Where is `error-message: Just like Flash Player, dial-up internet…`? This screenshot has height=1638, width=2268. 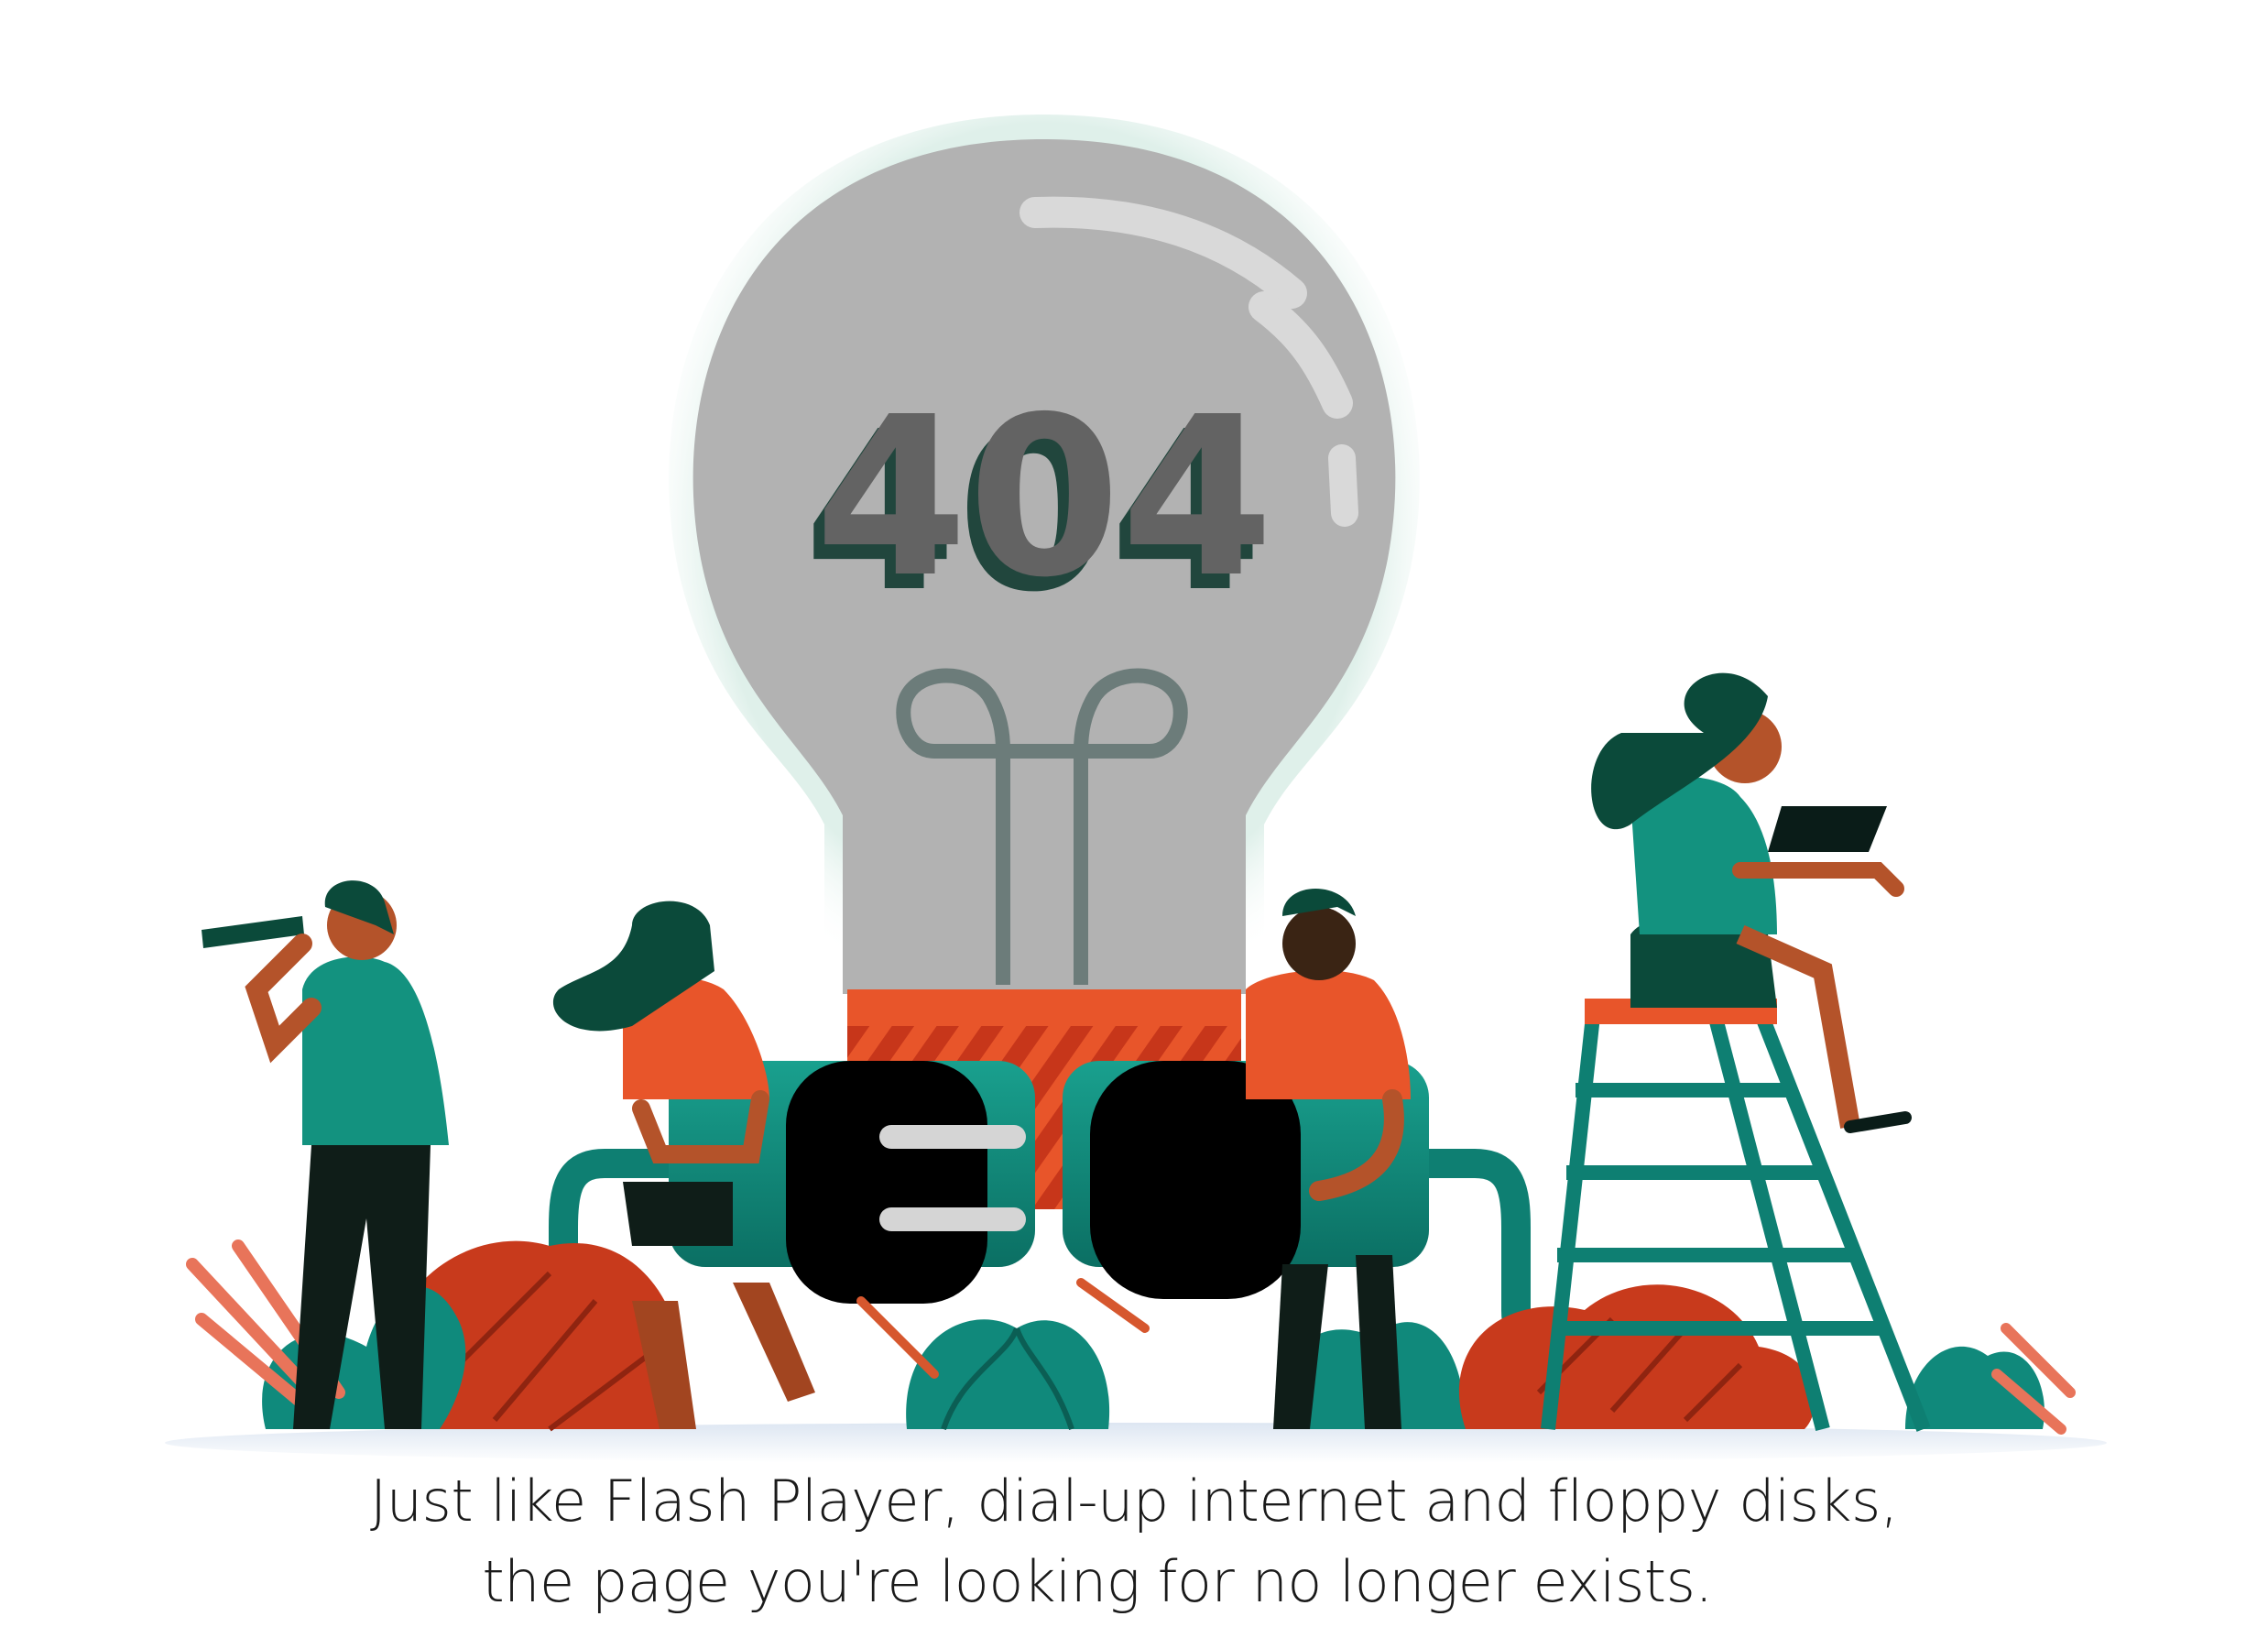
error-message: Just like Flash Player, dial-up internet… is located at coordinates (1134, 1541).